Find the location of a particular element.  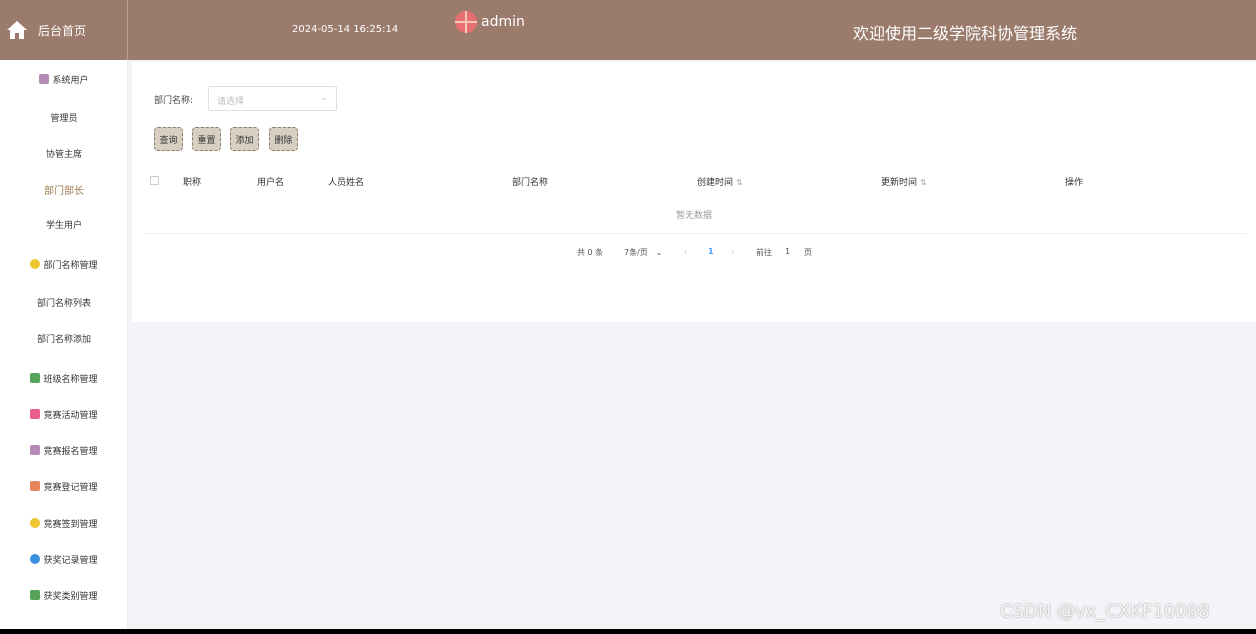

delete-button: 删除 is located at coordinates (283, 139).